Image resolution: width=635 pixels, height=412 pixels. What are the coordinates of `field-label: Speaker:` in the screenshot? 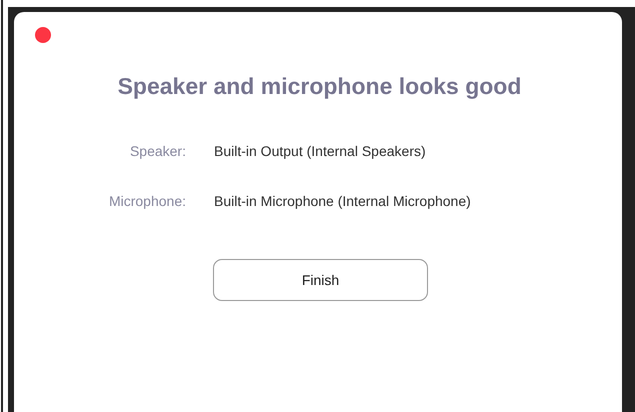 It's located at (157, 151).